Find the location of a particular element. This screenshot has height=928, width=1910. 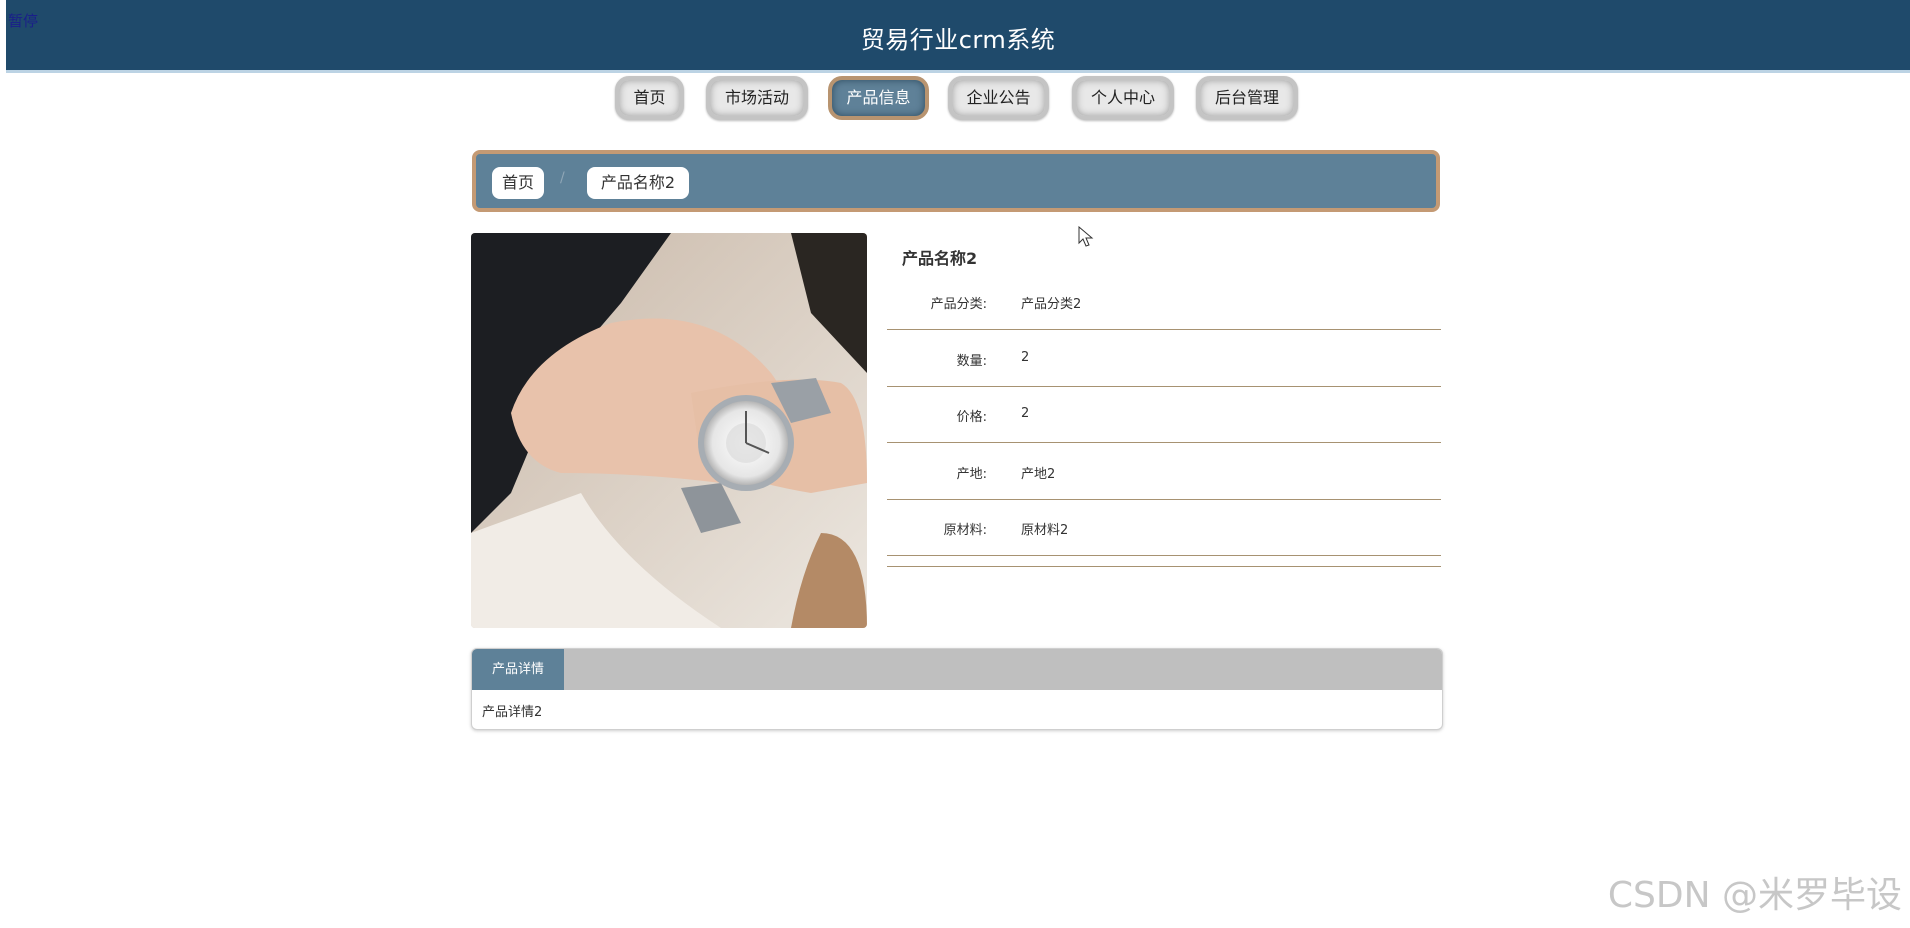

nav-market-activity: 市场活动 is located at coordinates (757, 98).